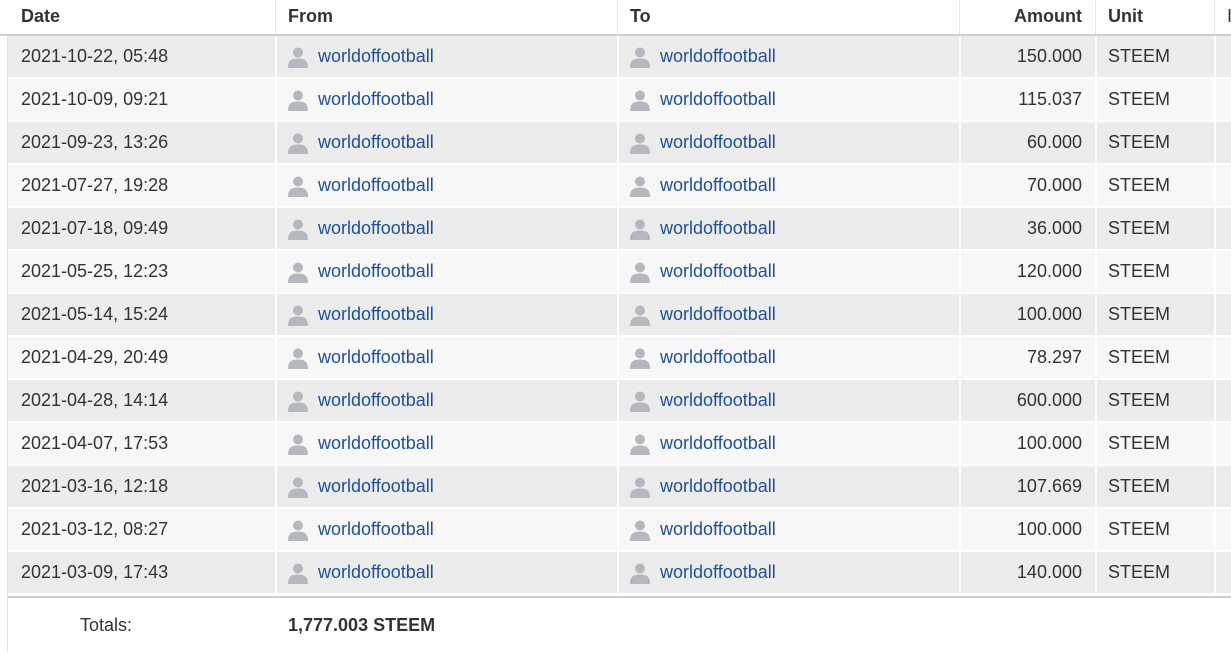  I want to click on header-amount: Amount, so click(1021, 17).